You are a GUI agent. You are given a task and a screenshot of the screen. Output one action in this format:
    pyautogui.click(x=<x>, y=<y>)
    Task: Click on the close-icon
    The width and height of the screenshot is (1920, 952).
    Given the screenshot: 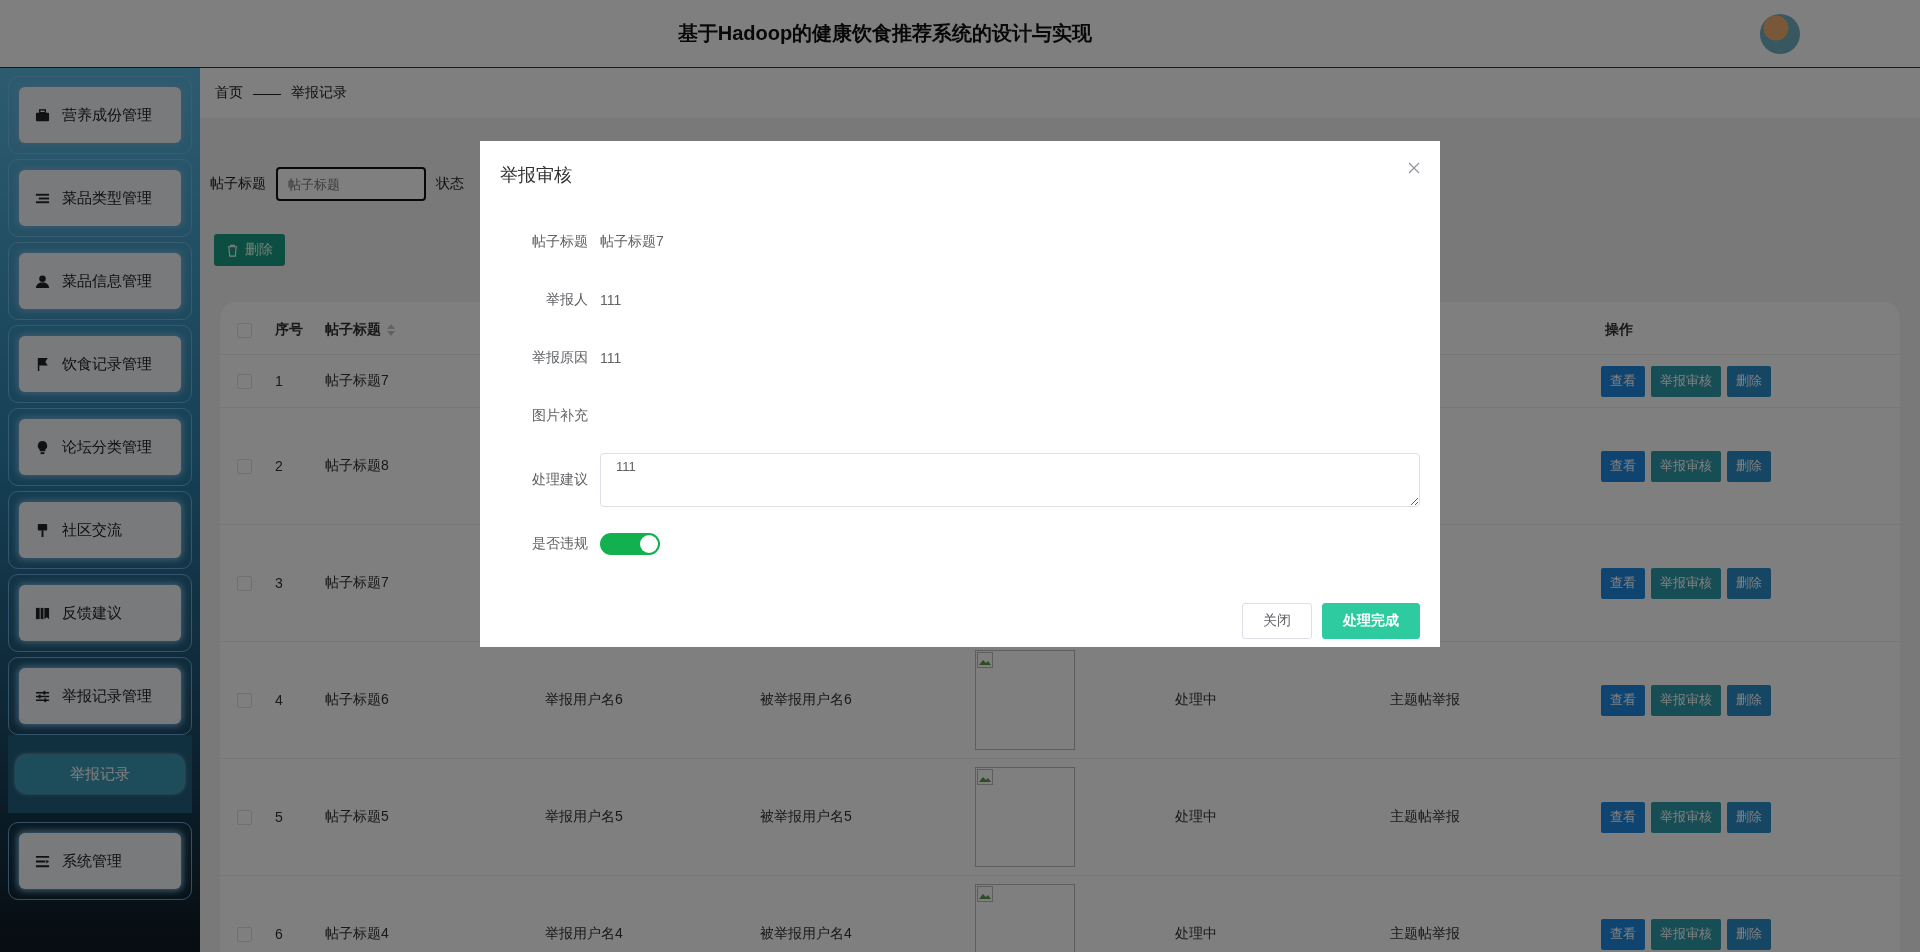 What is the action you would take?
    pyautogui.click(x=1414, y=168)
    